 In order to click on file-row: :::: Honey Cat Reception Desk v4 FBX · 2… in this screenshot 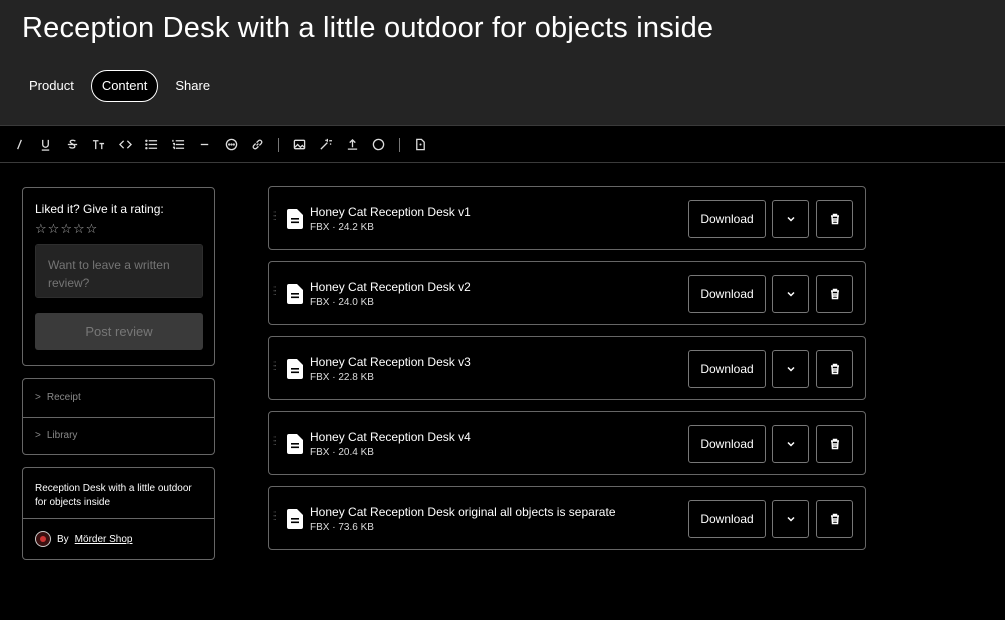, I will do `click(567, 443)`.